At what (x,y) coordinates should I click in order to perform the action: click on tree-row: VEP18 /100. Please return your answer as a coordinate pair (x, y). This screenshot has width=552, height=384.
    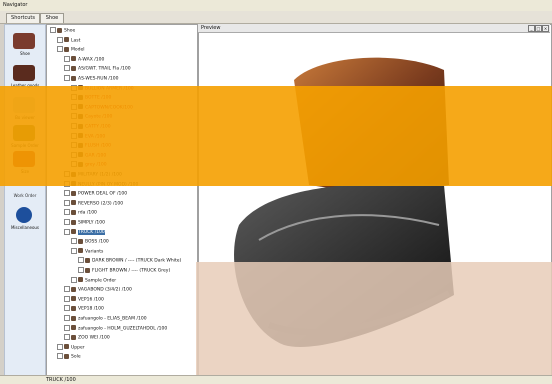
    Looking at the image, I should click on (84, 308).